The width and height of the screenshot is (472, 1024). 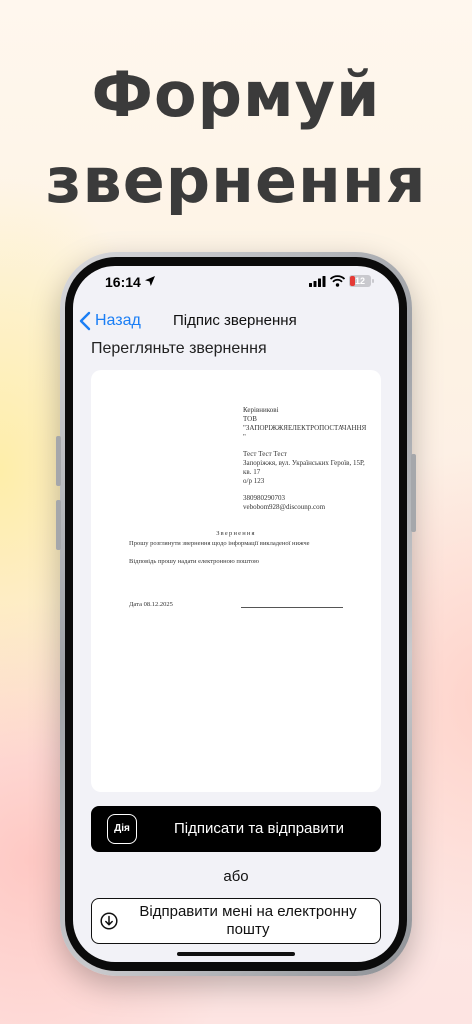 What do you see at coordinates (236, 180) in the screenshot?
I see `hero-line-2: звернення` at bounding box center [236, 180].